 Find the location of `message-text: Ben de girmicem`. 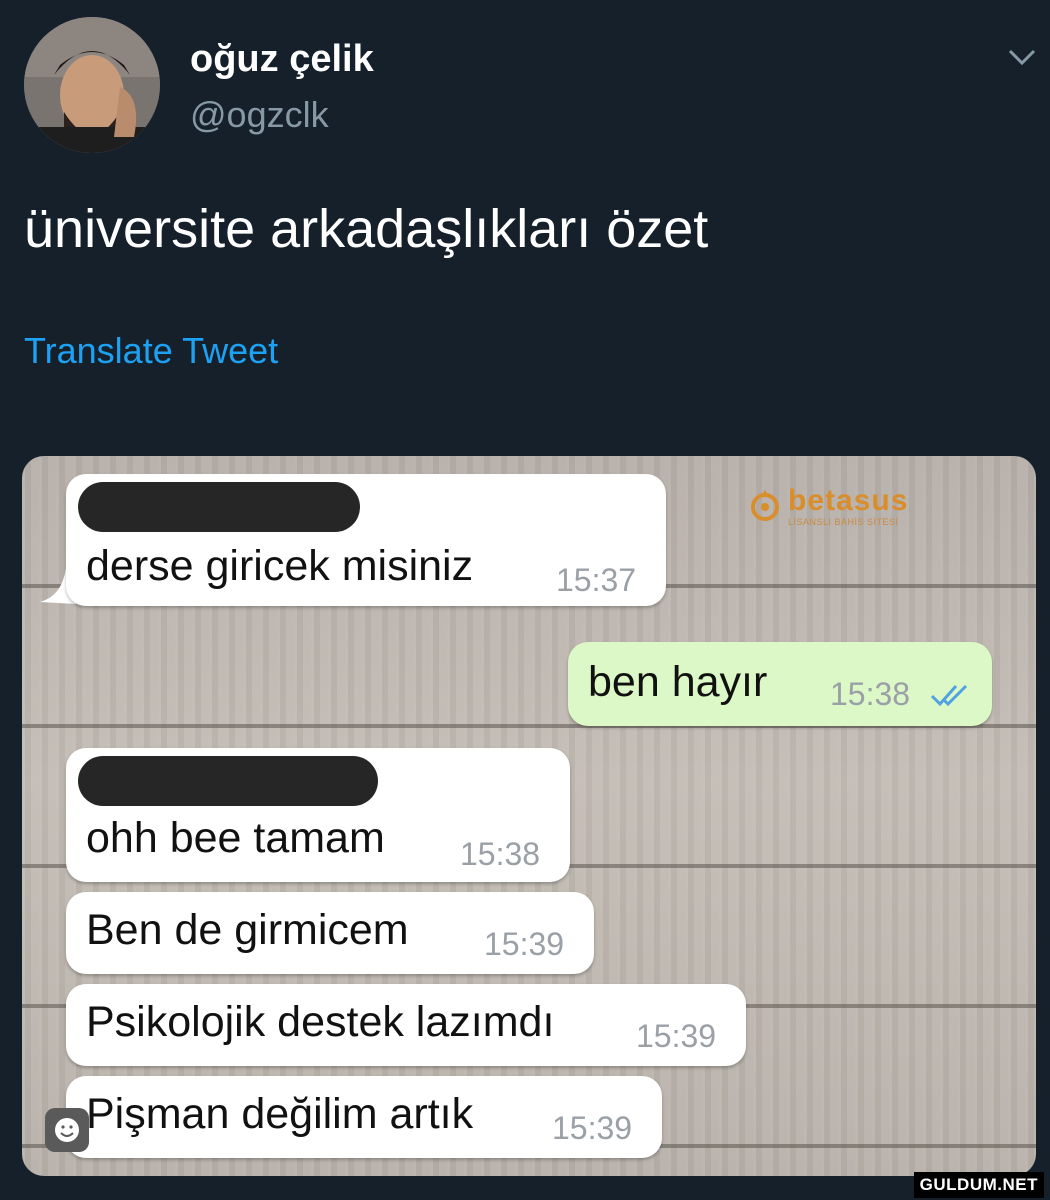

message-text: Ben de girmicem is located at coordinates (247, 930).